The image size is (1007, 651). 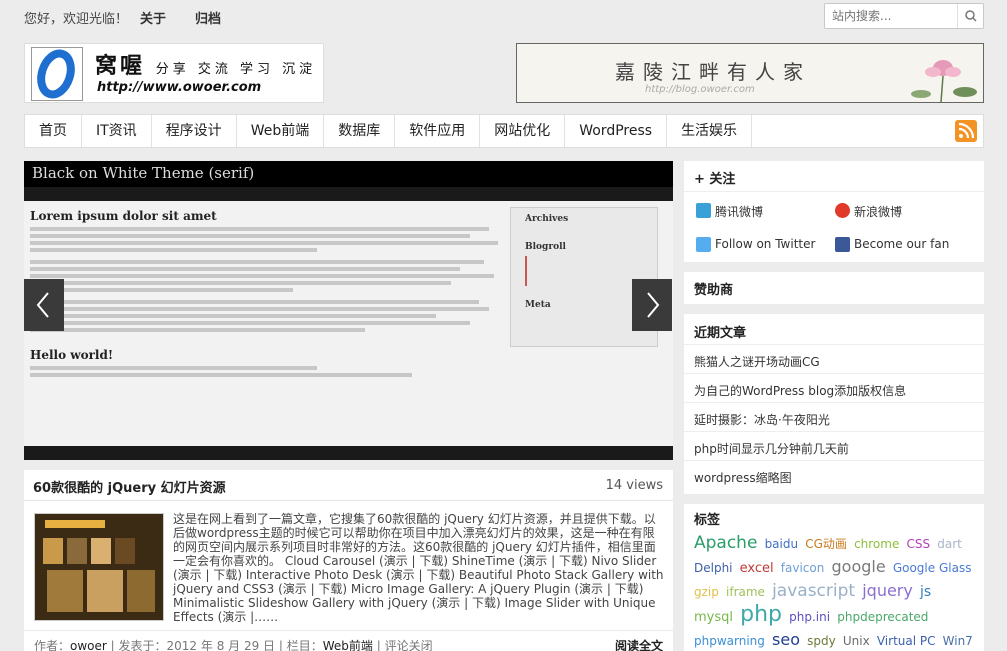 I want to click on tag-link: CG动画, so click(x=826, y=544).